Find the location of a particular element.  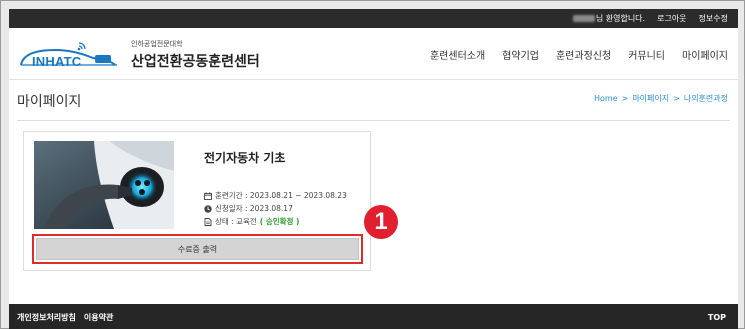

nav-item-mypage: 마이페이지 is located at coordinates (705, 54).